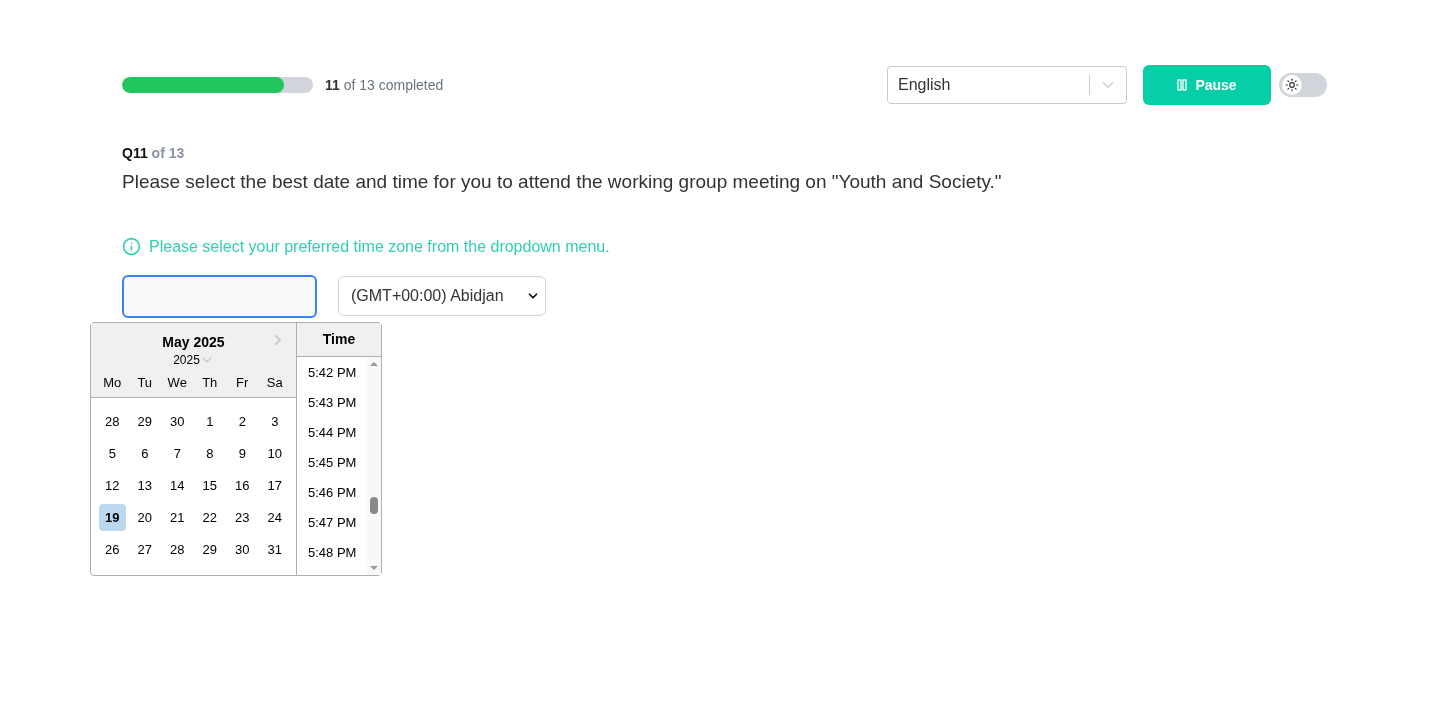 This screenshot has height=714, width=1449. I want to click on day-cell: 15, so click(210, 485).